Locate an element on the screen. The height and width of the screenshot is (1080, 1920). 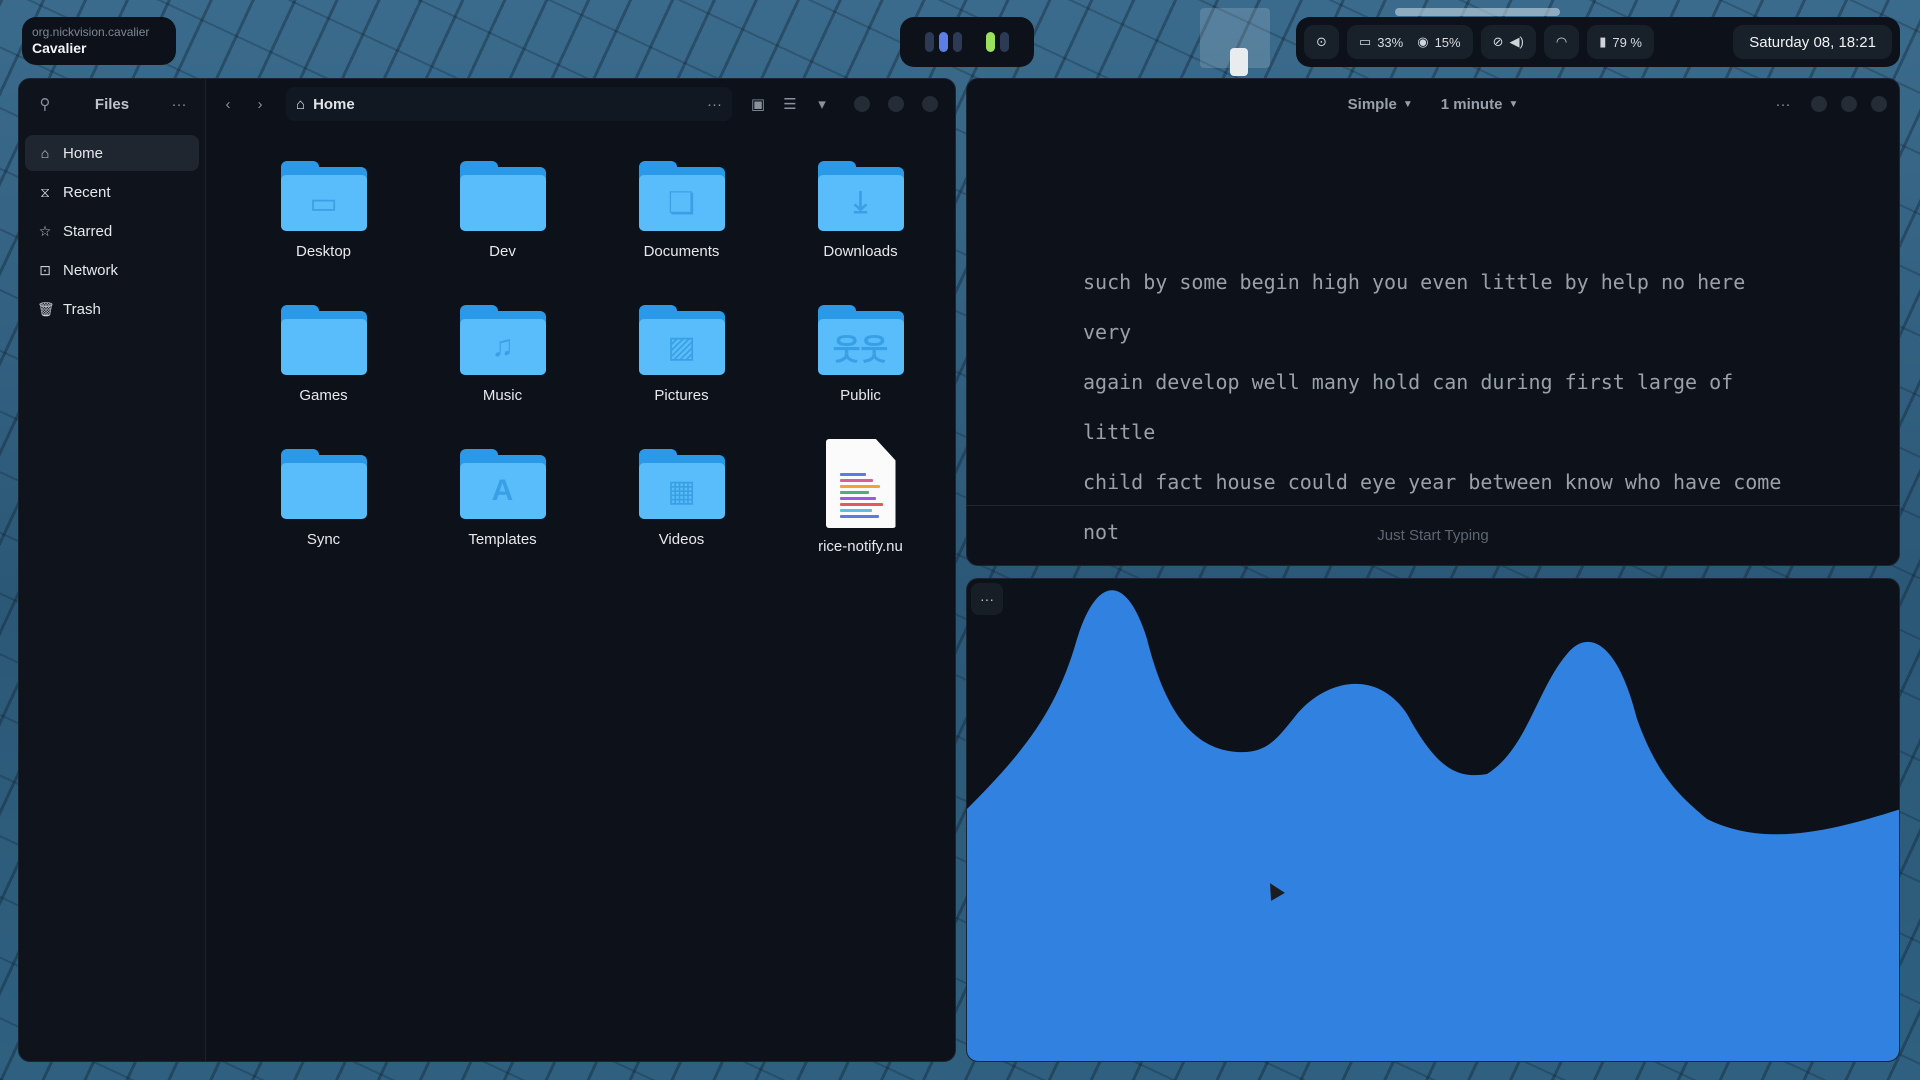
more-icon: ··· is located at coordinates (1783, 104).